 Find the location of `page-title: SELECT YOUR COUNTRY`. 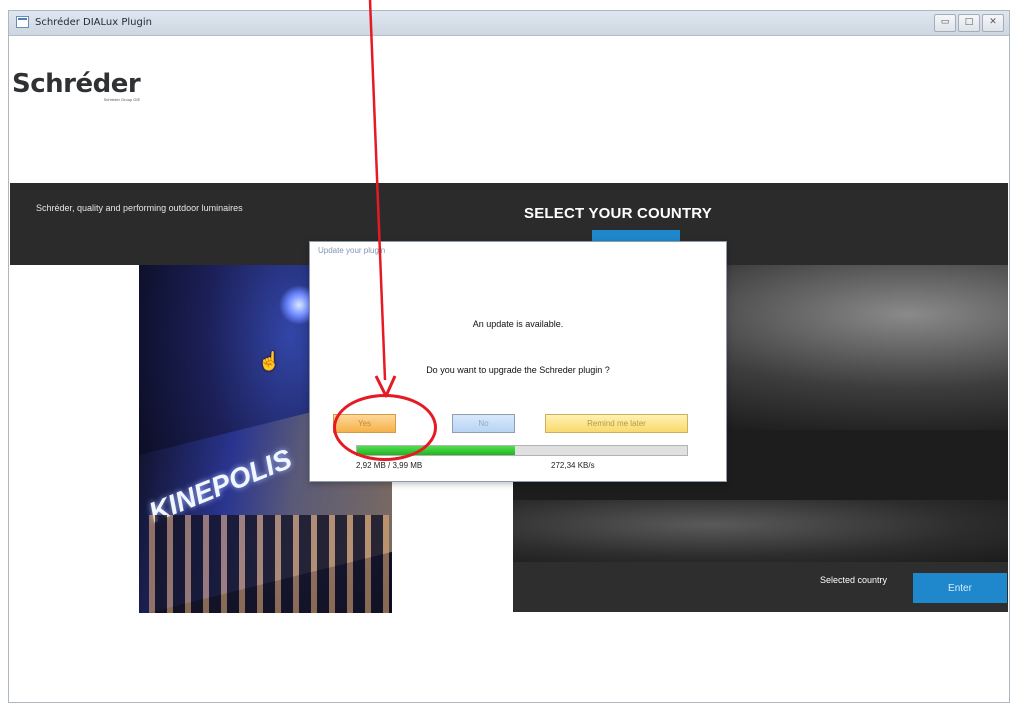

page-title: SELECT YOUR COUNTRY is located at coordinates (618, 213).